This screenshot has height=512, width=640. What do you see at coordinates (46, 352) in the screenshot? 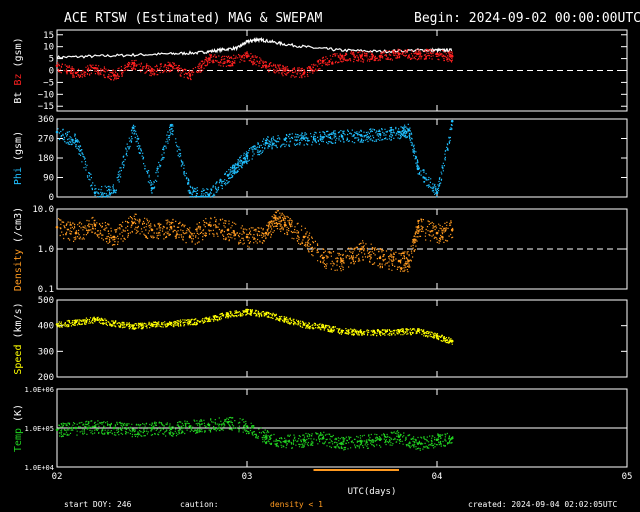
I see `y-tick-label-speed: 300` at bounding box center [46, 352].